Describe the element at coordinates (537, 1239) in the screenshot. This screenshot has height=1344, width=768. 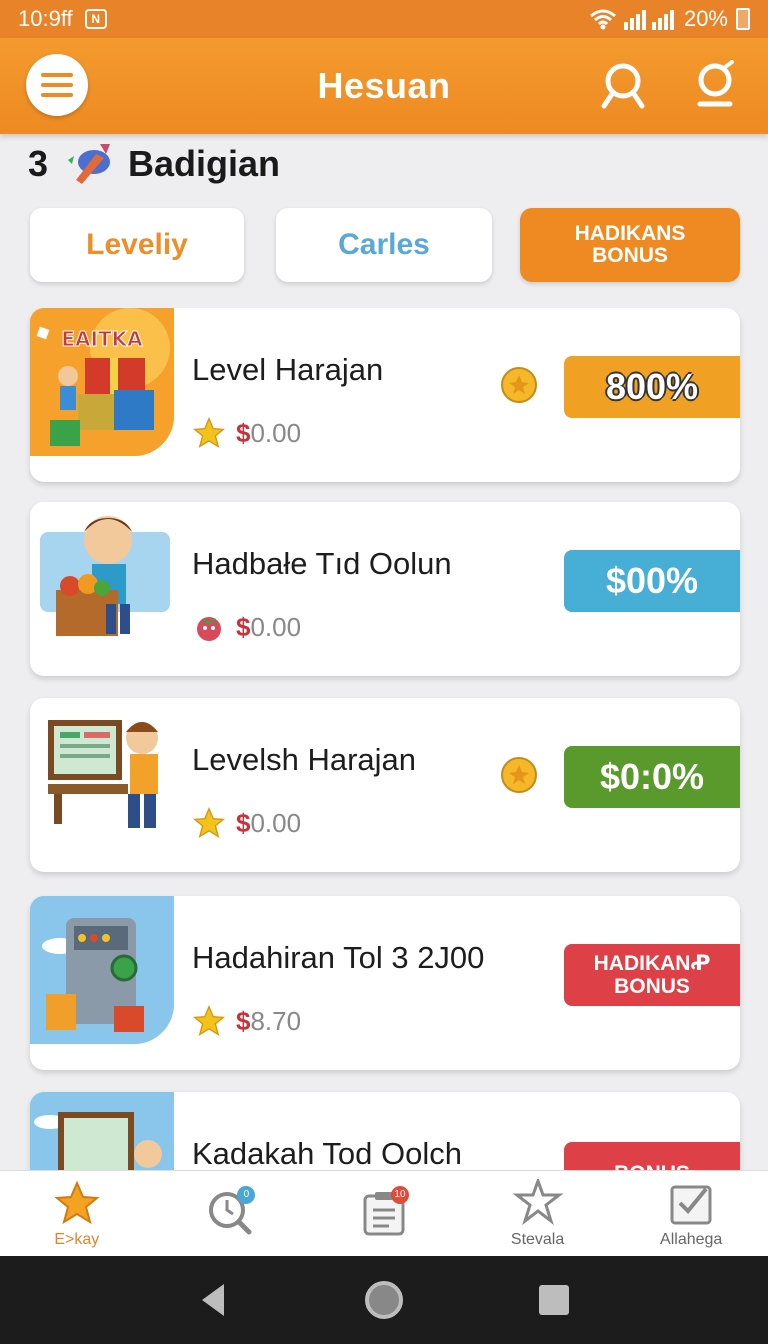
I see `nav-label: Stevala` at that location.